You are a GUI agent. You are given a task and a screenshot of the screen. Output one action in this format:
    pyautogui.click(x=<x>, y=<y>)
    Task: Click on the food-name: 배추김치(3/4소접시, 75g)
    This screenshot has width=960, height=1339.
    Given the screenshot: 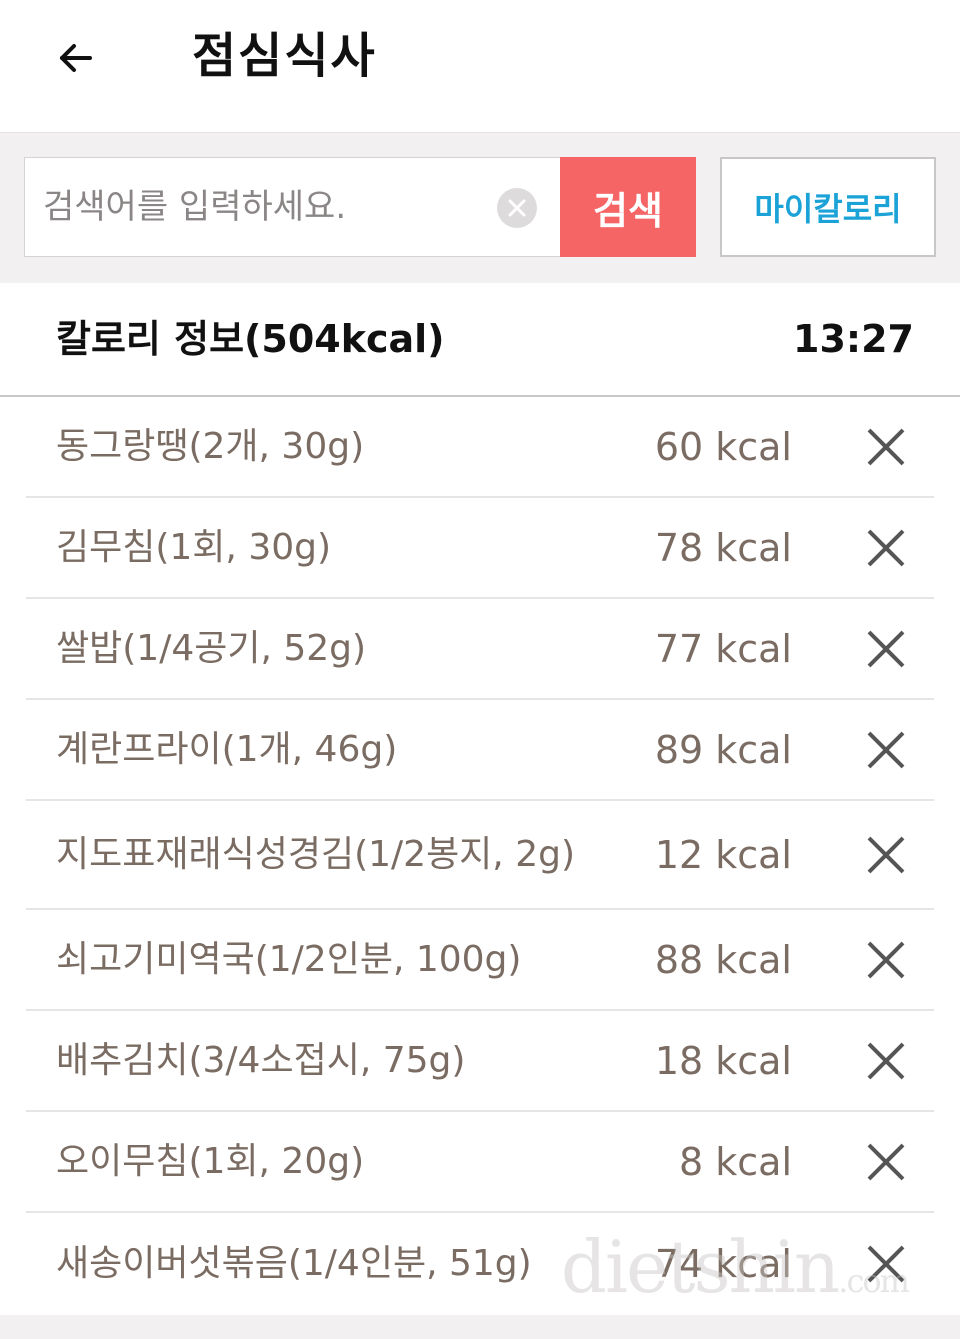 What is the action you would take?
    pyautogui.click(x=261, y=1060)
    